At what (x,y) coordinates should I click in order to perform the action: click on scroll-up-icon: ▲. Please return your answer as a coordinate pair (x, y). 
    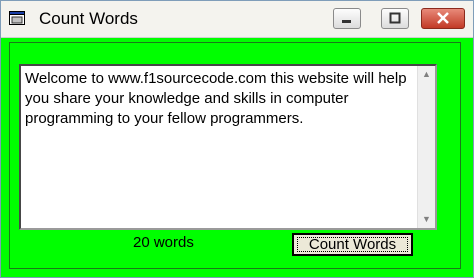
    Looking at the image, I should click on (426, 74).